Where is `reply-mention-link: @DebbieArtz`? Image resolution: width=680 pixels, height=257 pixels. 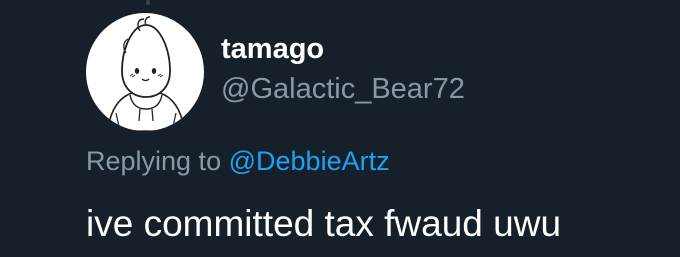
reply-mention-link: @DebbieArtz is located at coordinates (309, 161).